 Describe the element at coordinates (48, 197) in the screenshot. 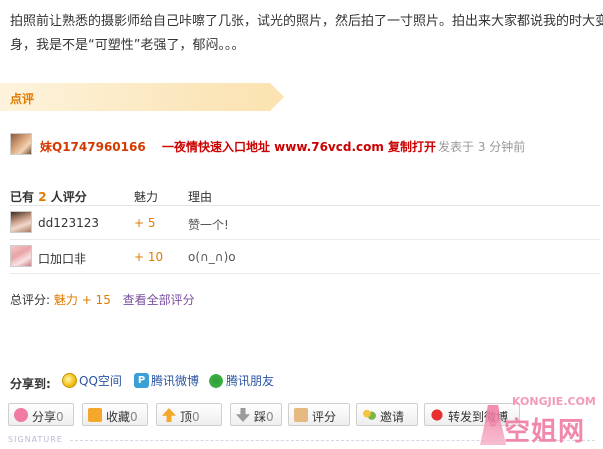

I see `ratings-count-label: 已有 2 人评分` at that location.